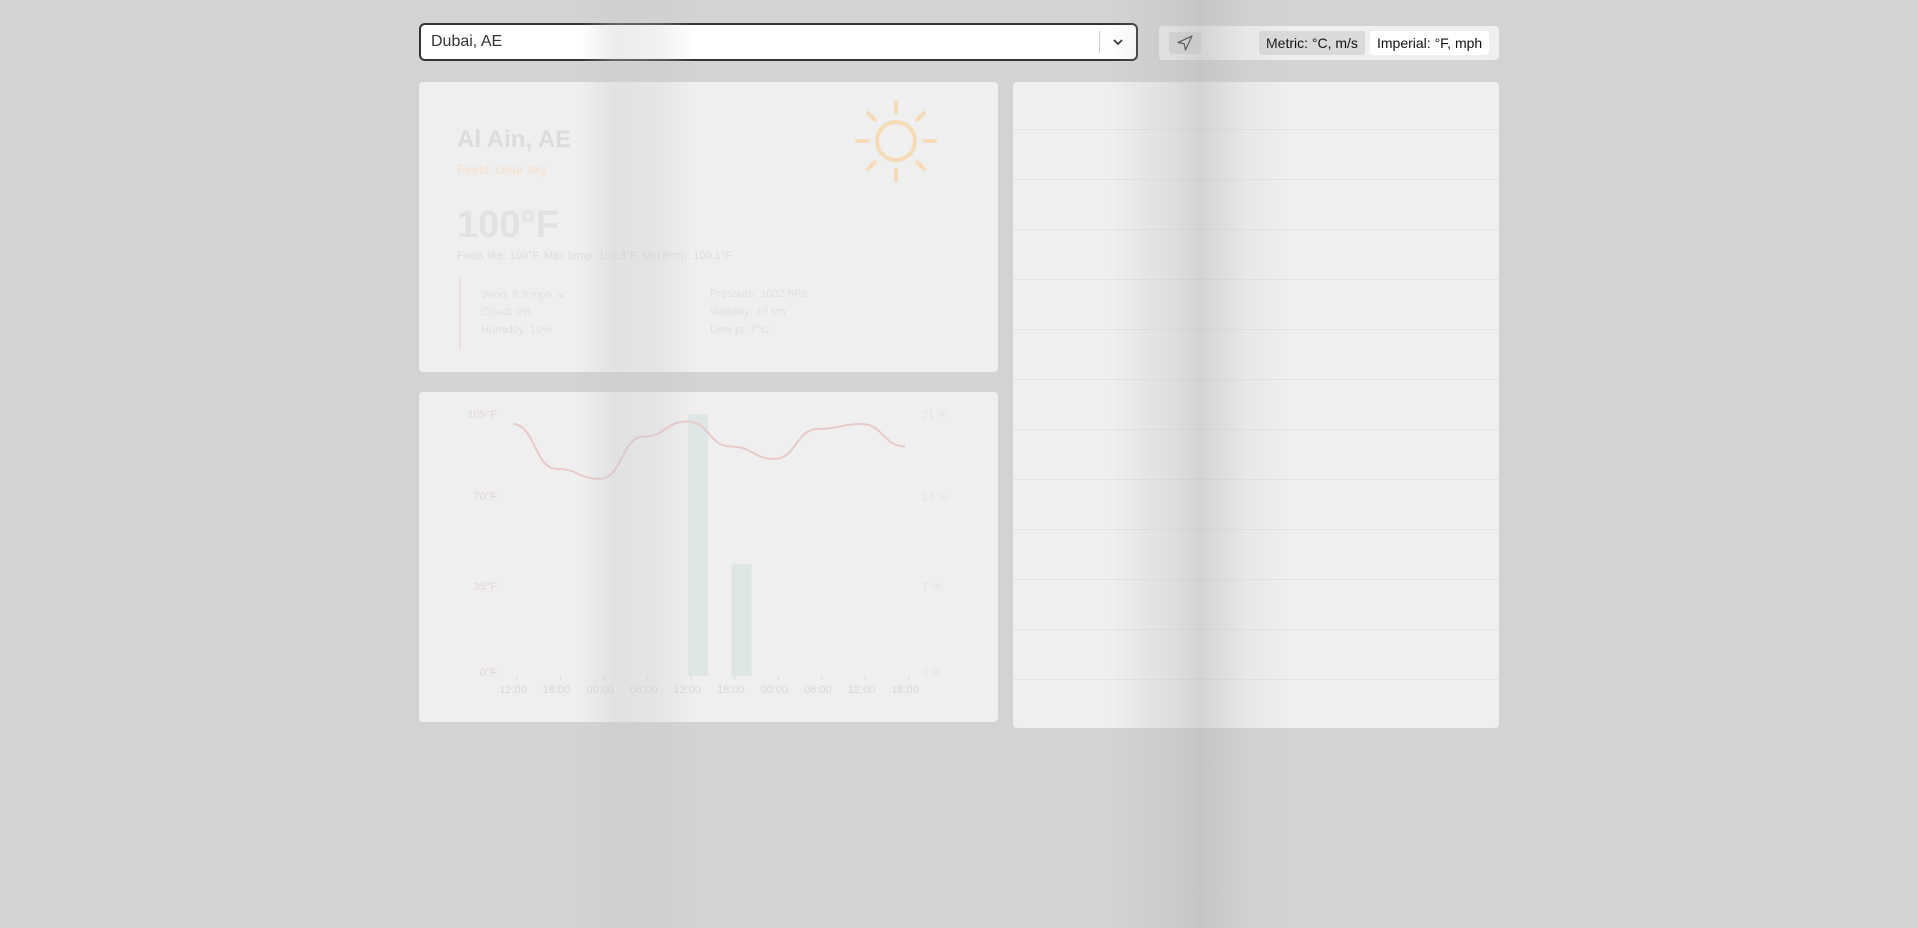 The width and height of the screenshot is (1918, 928). What do you see at coordinates (1312, 43) in the screenshot?
I see `metric-units-button: Metric: °C, m/s` at bounding box center [1312, 43].